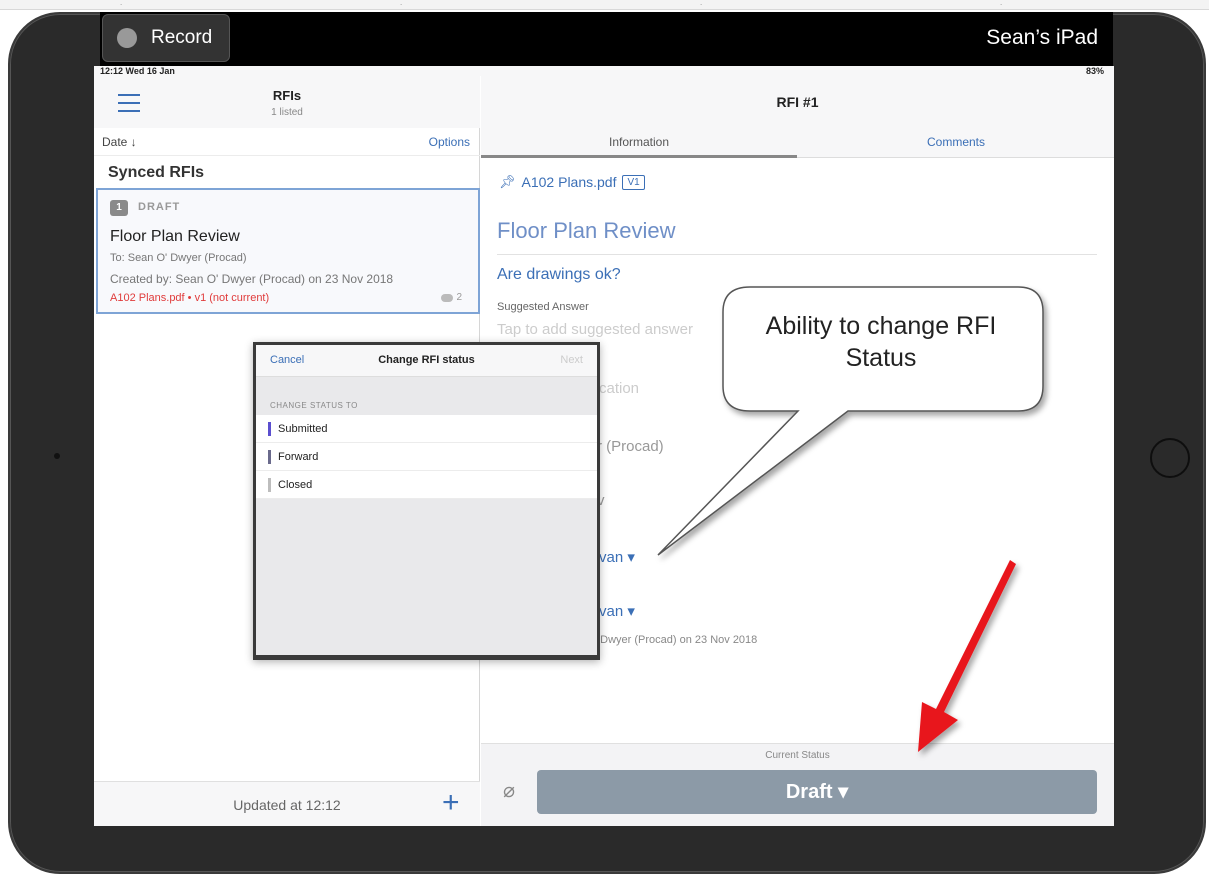 The image size is (1209, 879). Describe the element at coordinates (967, 656) in the screenshot. I see `red-arrow` at that location.